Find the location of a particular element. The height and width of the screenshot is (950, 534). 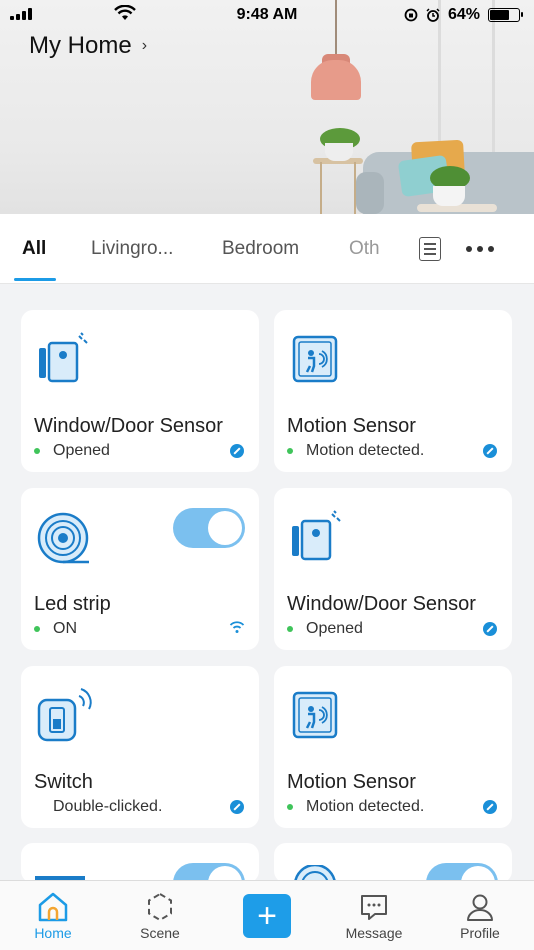

wireless-switch-icon is located at coordinates (64, 715).